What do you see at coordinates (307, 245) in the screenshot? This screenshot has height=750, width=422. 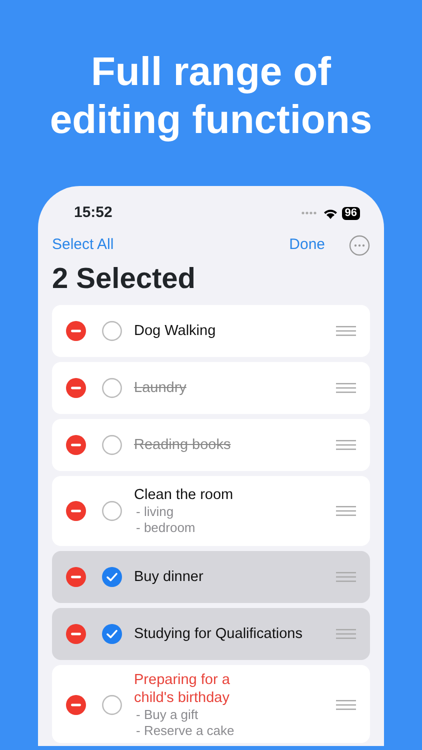 I see `done-button: Done` at bounding box center [307, 245].